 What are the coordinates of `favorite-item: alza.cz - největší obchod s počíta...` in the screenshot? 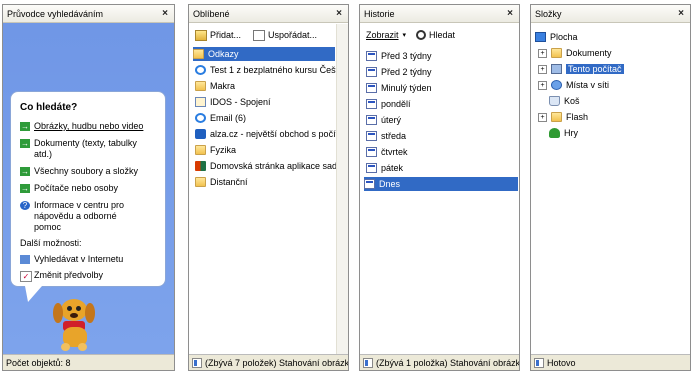 It's located at (271, 134).